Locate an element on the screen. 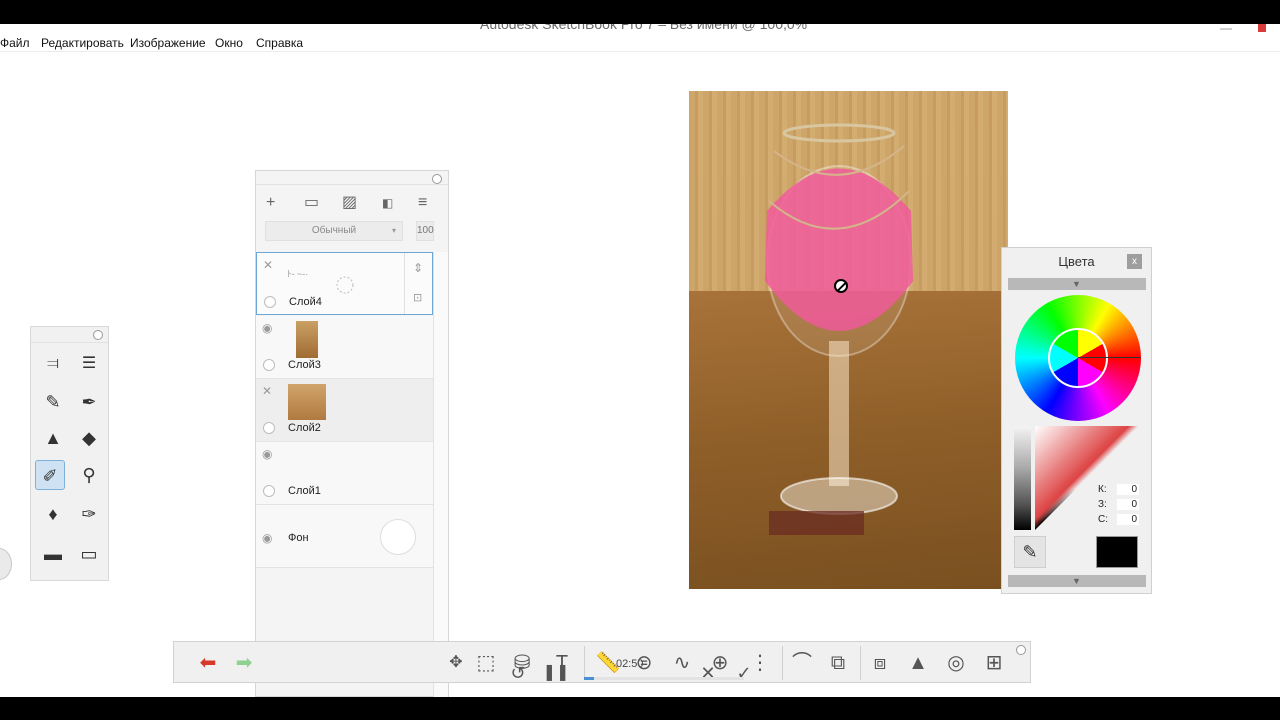 The height and width of the screenshot is (720, 1280). move-layer-icon: ⇕ is located at coordinates (418, 268).